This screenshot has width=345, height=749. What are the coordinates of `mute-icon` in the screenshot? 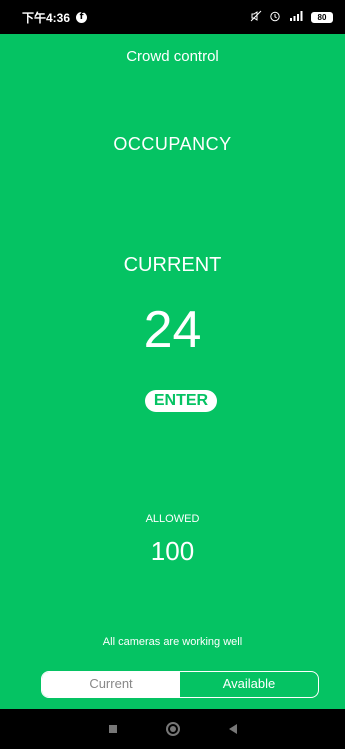 It's located at (256, 17).